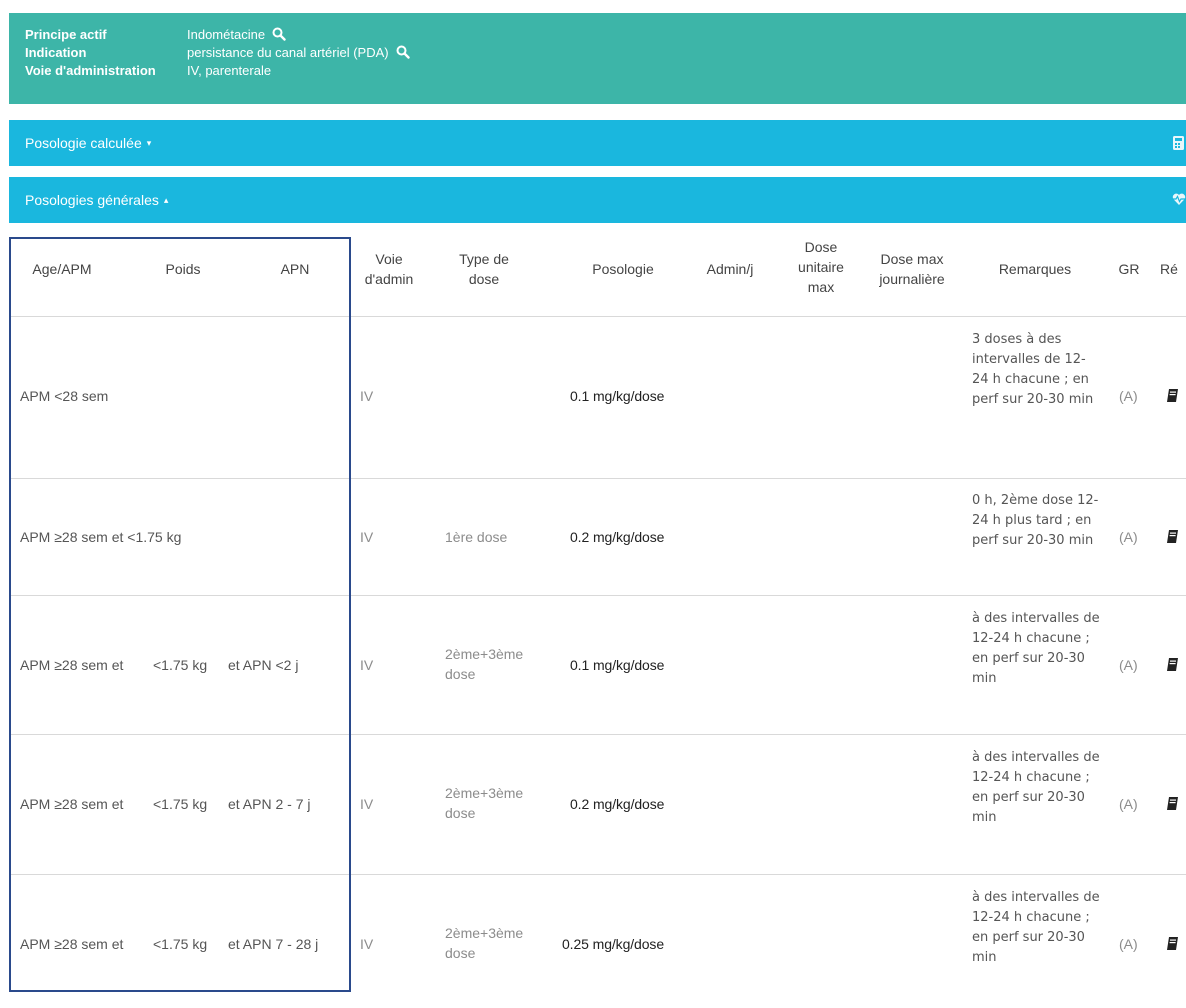  Describe the element at coordinates (166, 199) in the screenshot. I see `chevron-up-icon: ▴` at that location.